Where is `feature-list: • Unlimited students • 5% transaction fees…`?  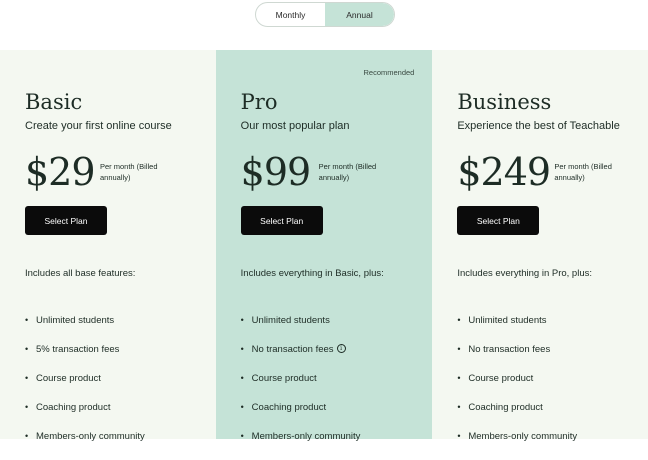
feature-list: • Unlimited students • 5% transaction fees… is located at coordinates (85, 387).